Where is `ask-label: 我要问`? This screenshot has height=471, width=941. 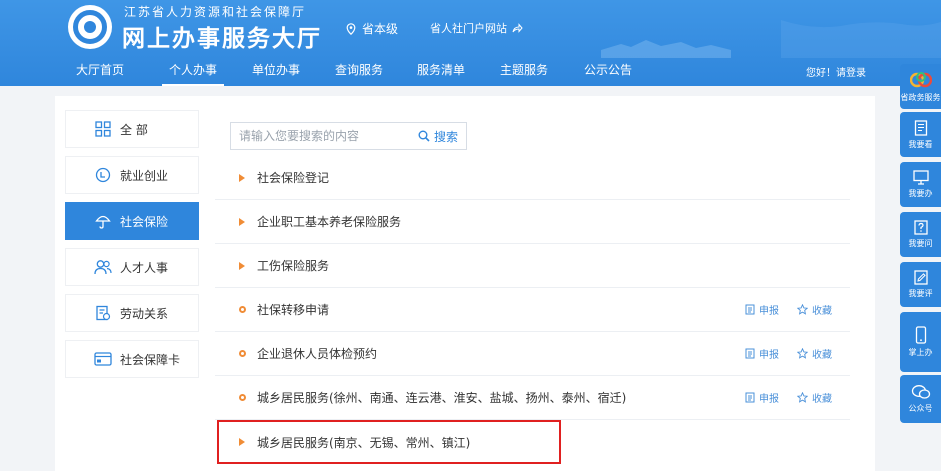 ask-label: 我要问 is located at coordinates (920, 243).